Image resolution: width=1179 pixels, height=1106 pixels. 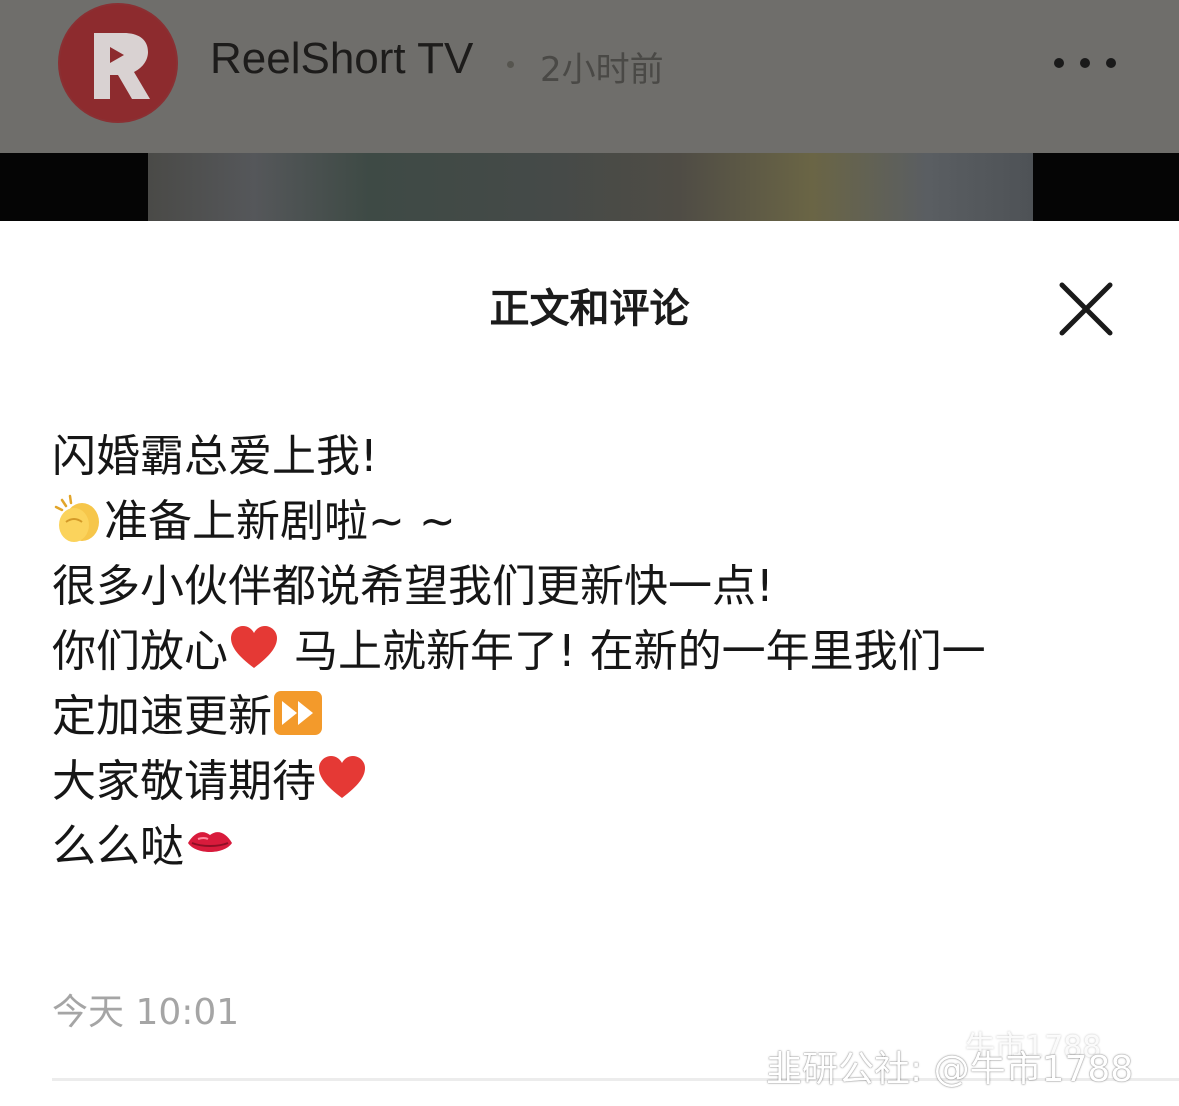 I want to click on post-text: 很多小伙伴都说希望我们更新快一点!, so click(x=413, y=586).